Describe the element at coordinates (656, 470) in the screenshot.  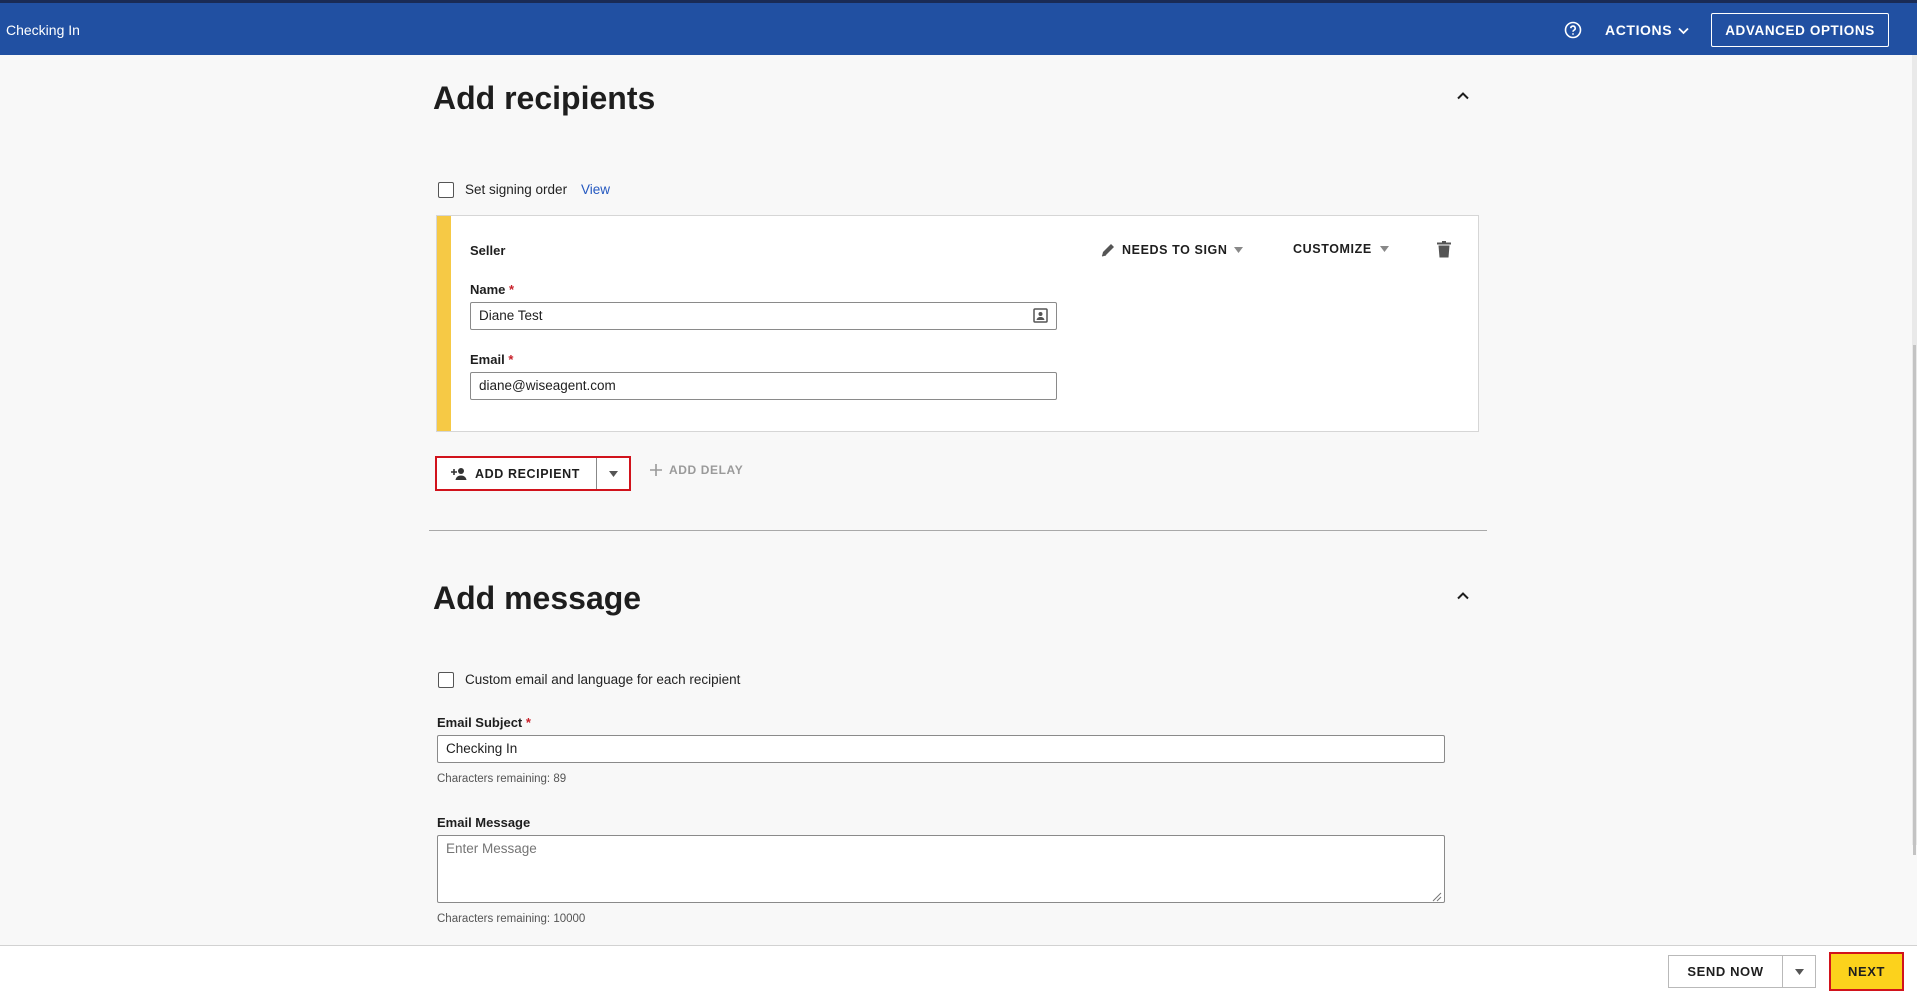
I see `plus-icon` at that location.